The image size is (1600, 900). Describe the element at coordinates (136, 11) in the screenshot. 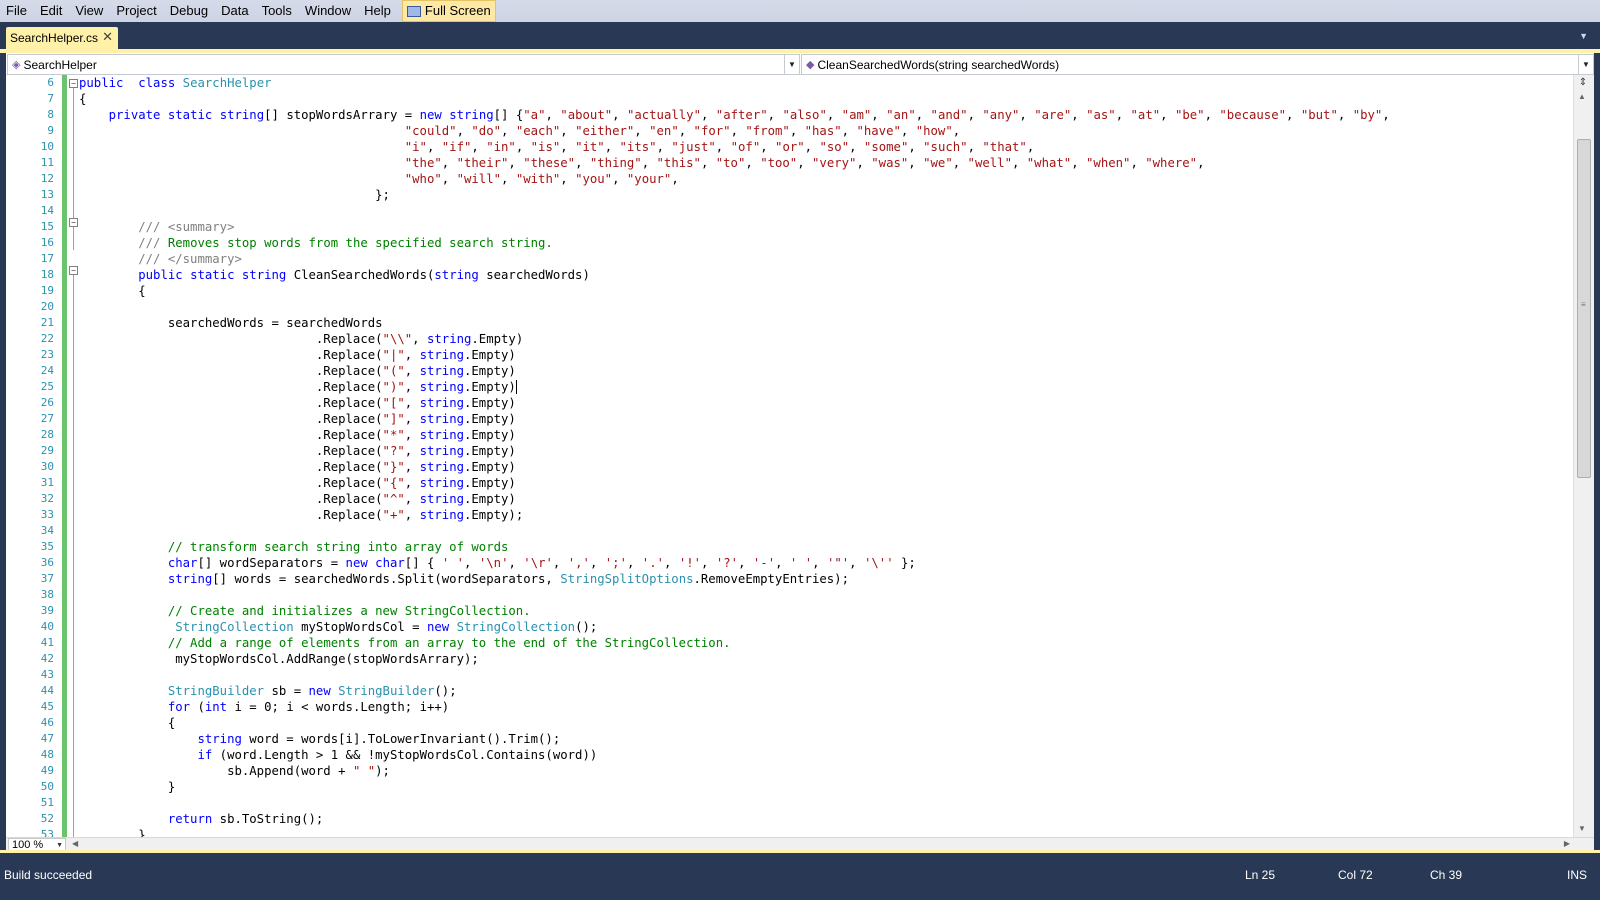

I see `menu-project: Project` at that location.